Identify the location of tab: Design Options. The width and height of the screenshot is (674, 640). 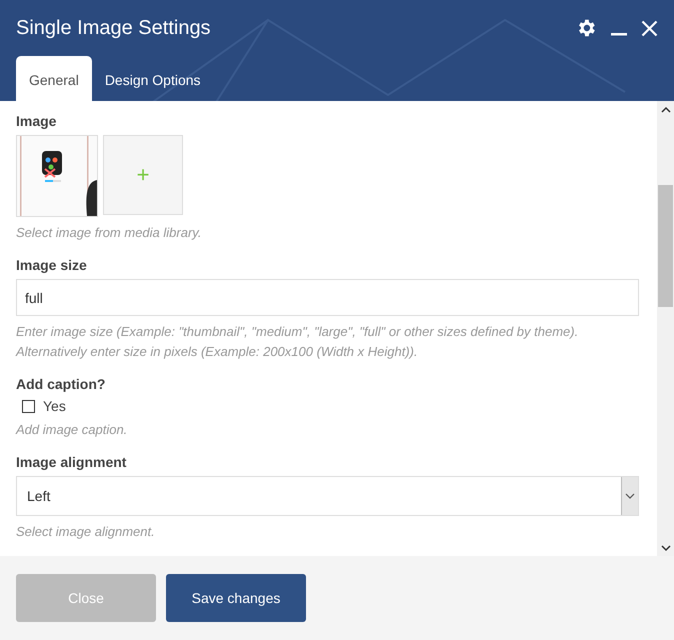
(153, 78).